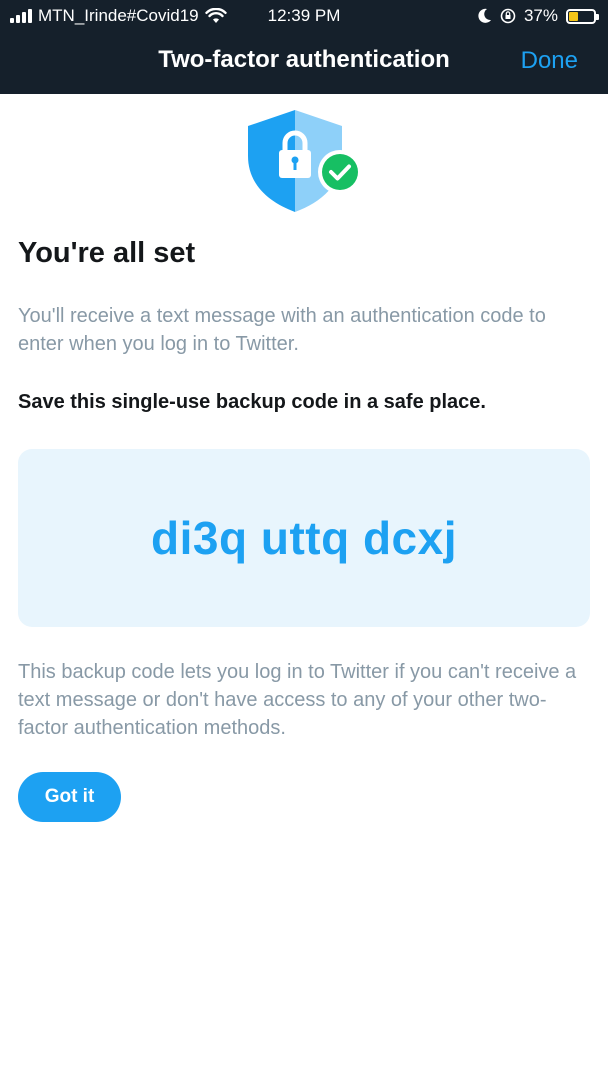  Describe the element at coordinates (304, 16) in the screenshot. I see `status-bar: MTN_Irinde#Covid19 12:39 PM 37%` at that location.